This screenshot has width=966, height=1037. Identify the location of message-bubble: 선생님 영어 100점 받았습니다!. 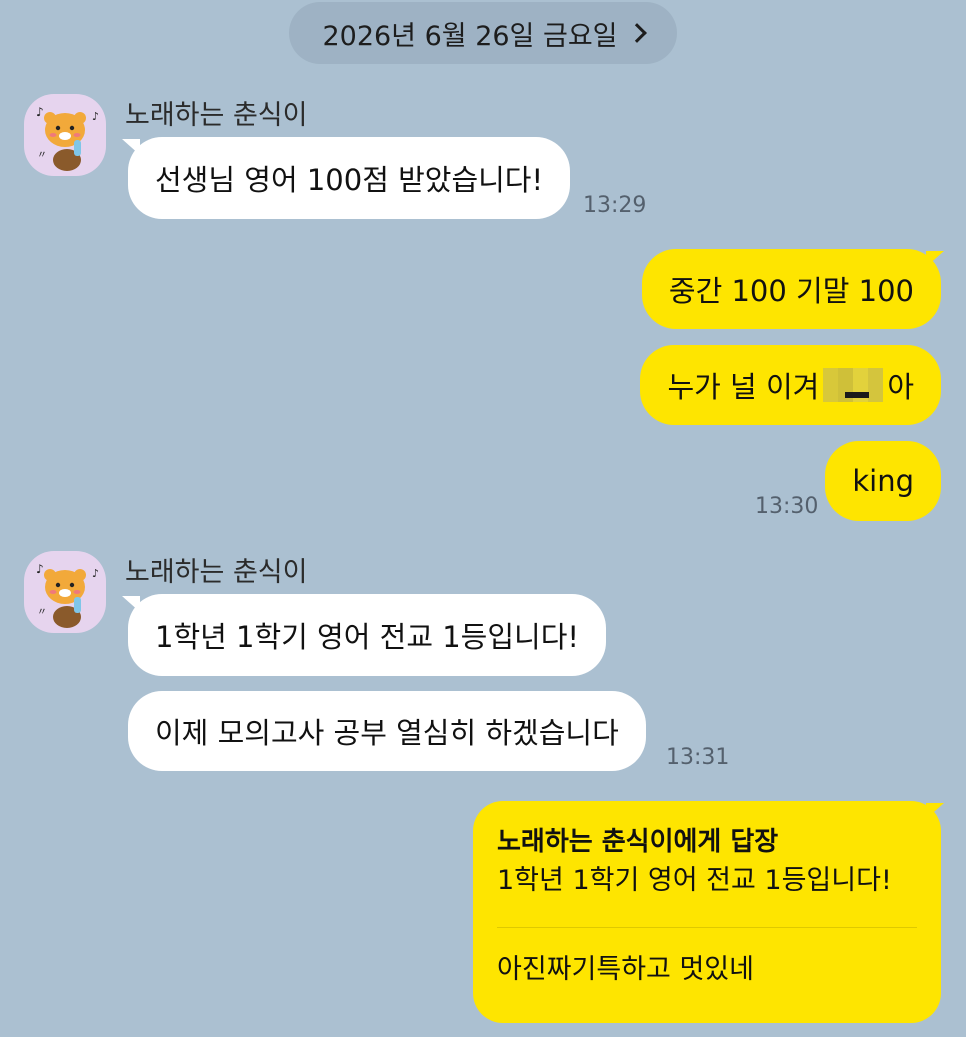
(349, 178).